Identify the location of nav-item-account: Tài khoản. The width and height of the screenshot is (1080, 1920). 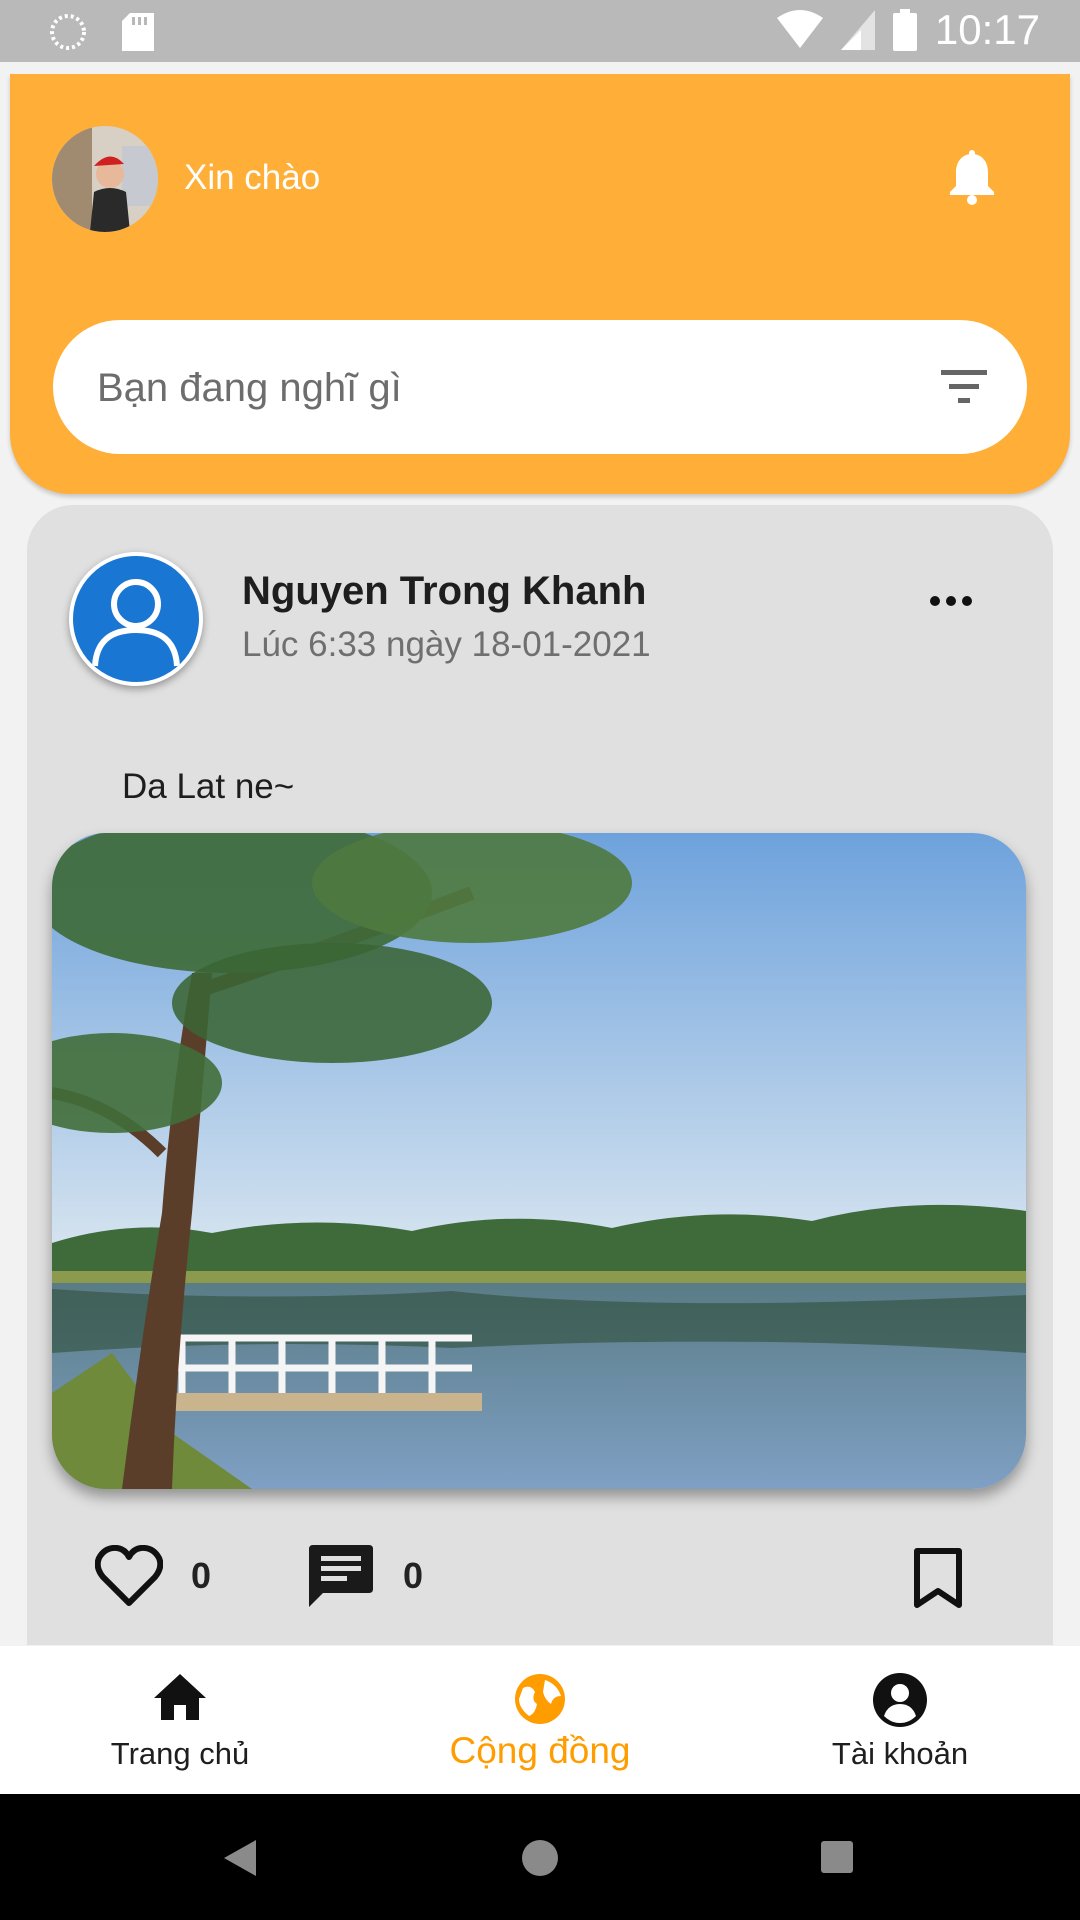
(900, 1720).